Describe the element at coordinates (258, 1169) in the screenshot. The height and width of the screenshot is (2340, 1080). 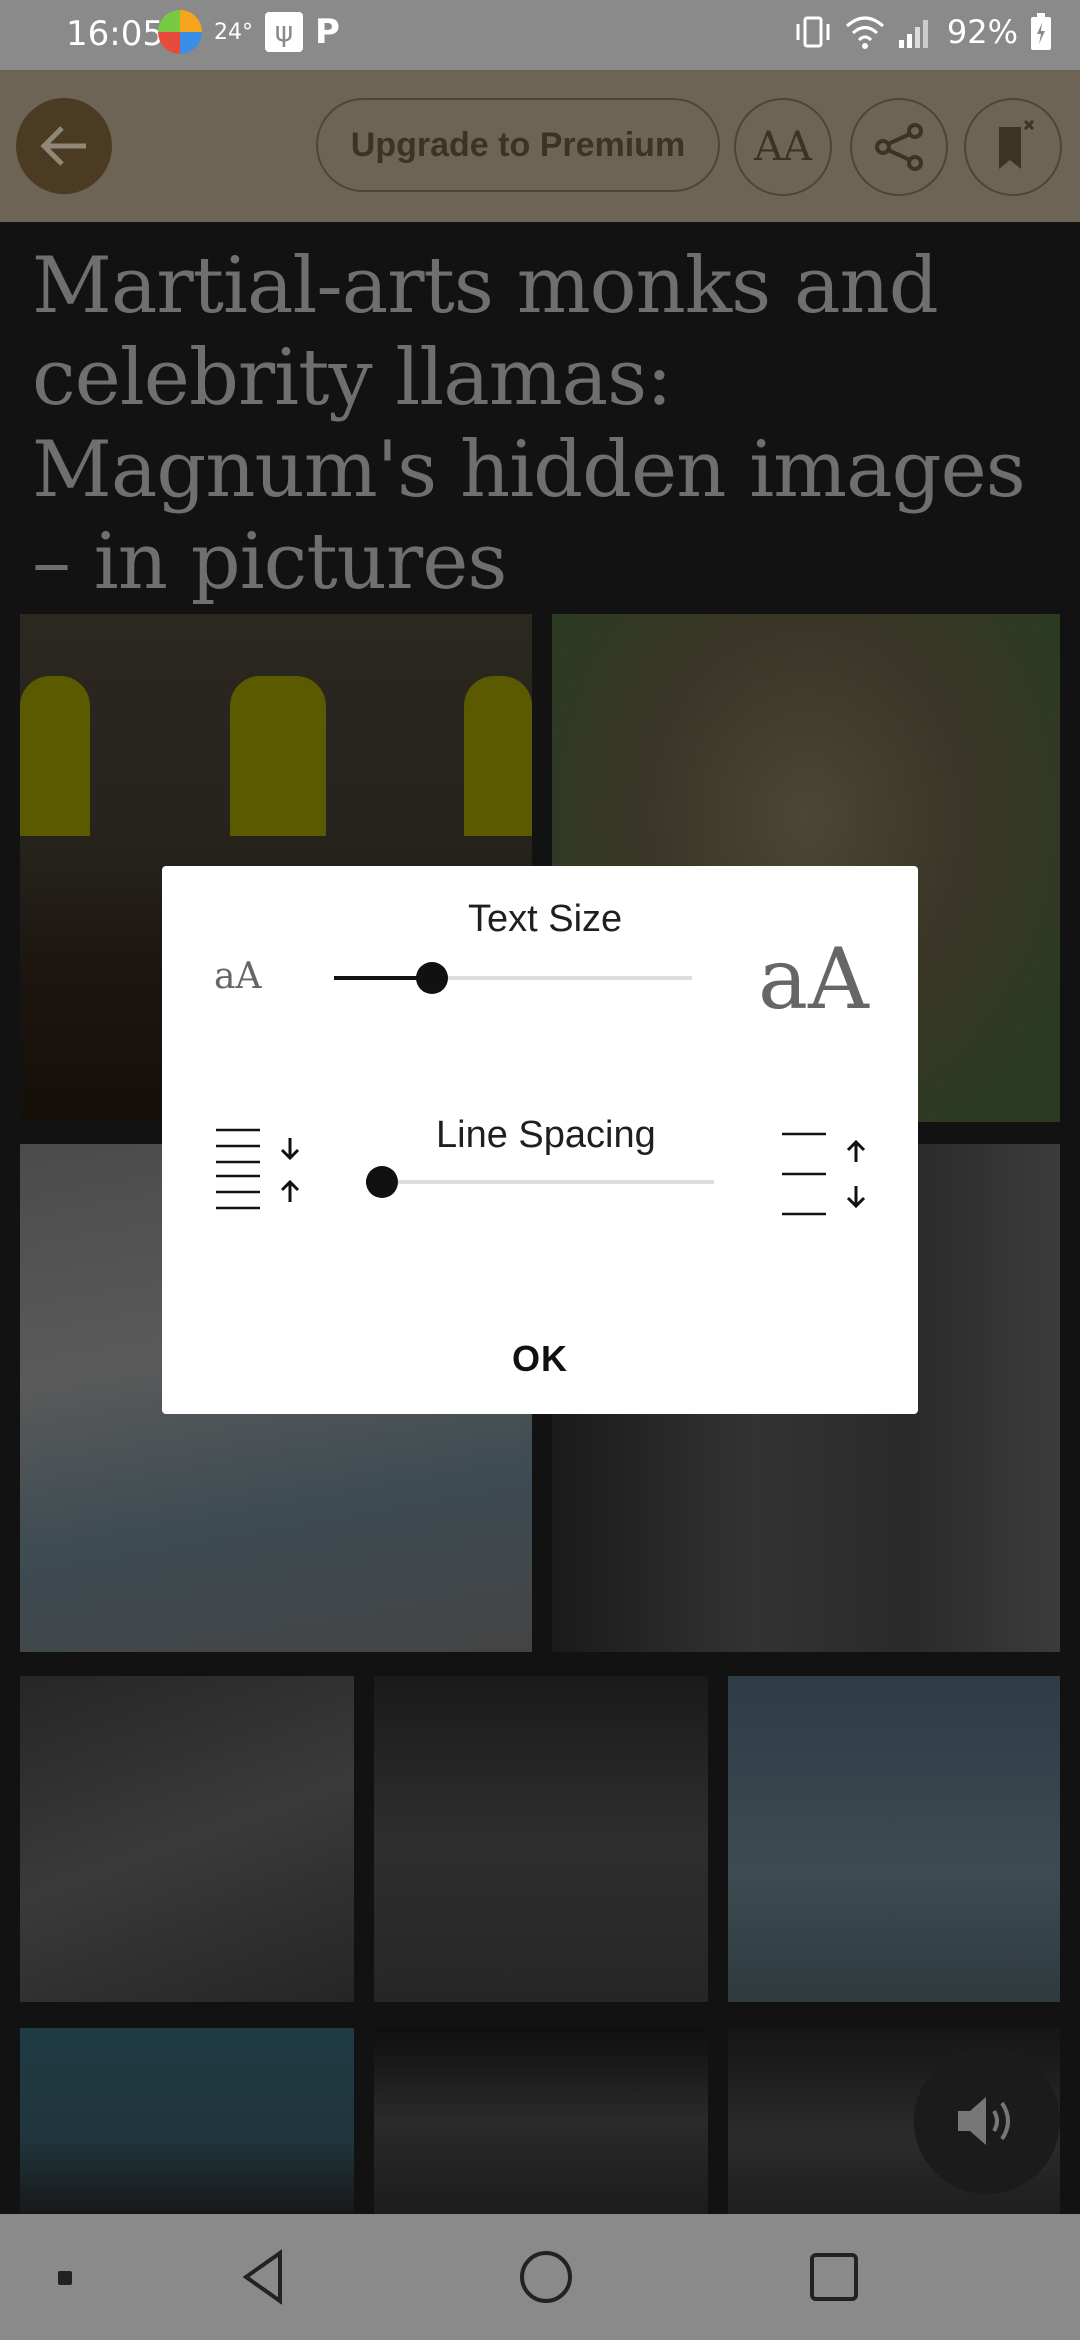
I see `line-spacing-decrease-icon` at that location.